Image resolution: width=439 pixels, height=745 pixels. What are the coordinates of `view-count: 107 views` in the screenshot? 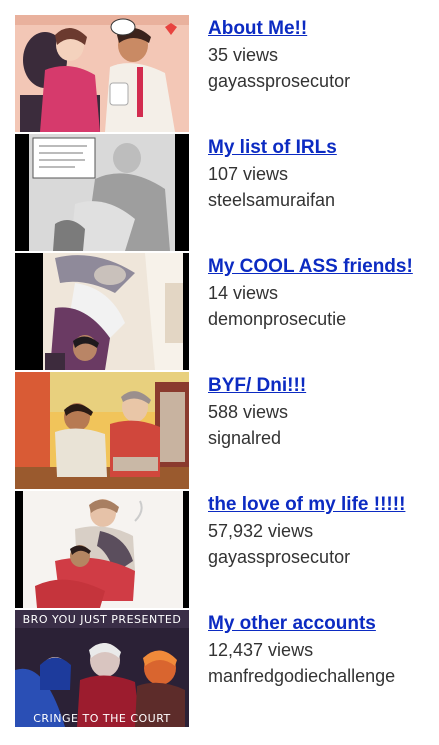 It's located at (248, 174).